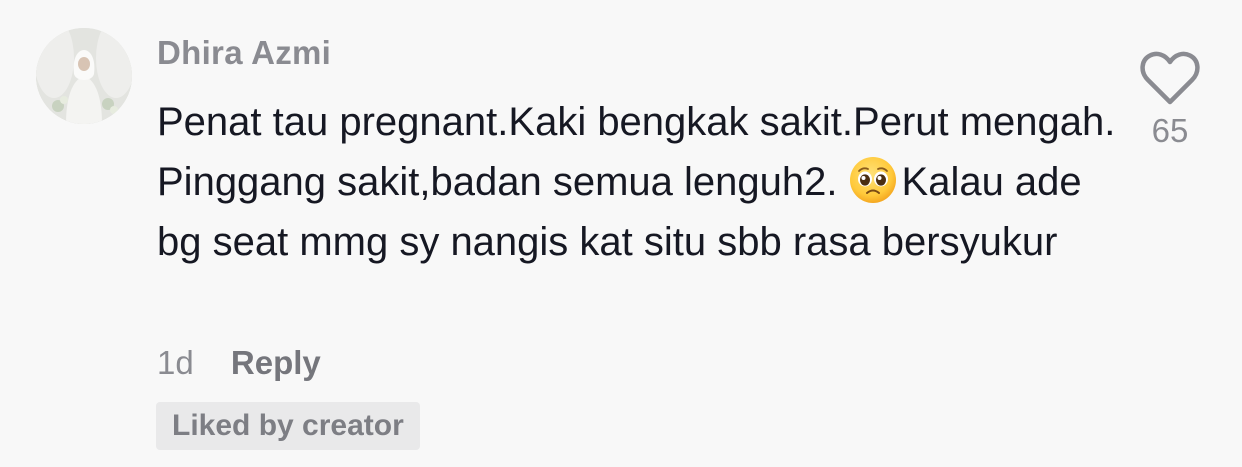 This screenshot has width=1242, height=467. Describe the element at coordinates (84, 76) in the screenshot. I see `avatar` at that location.